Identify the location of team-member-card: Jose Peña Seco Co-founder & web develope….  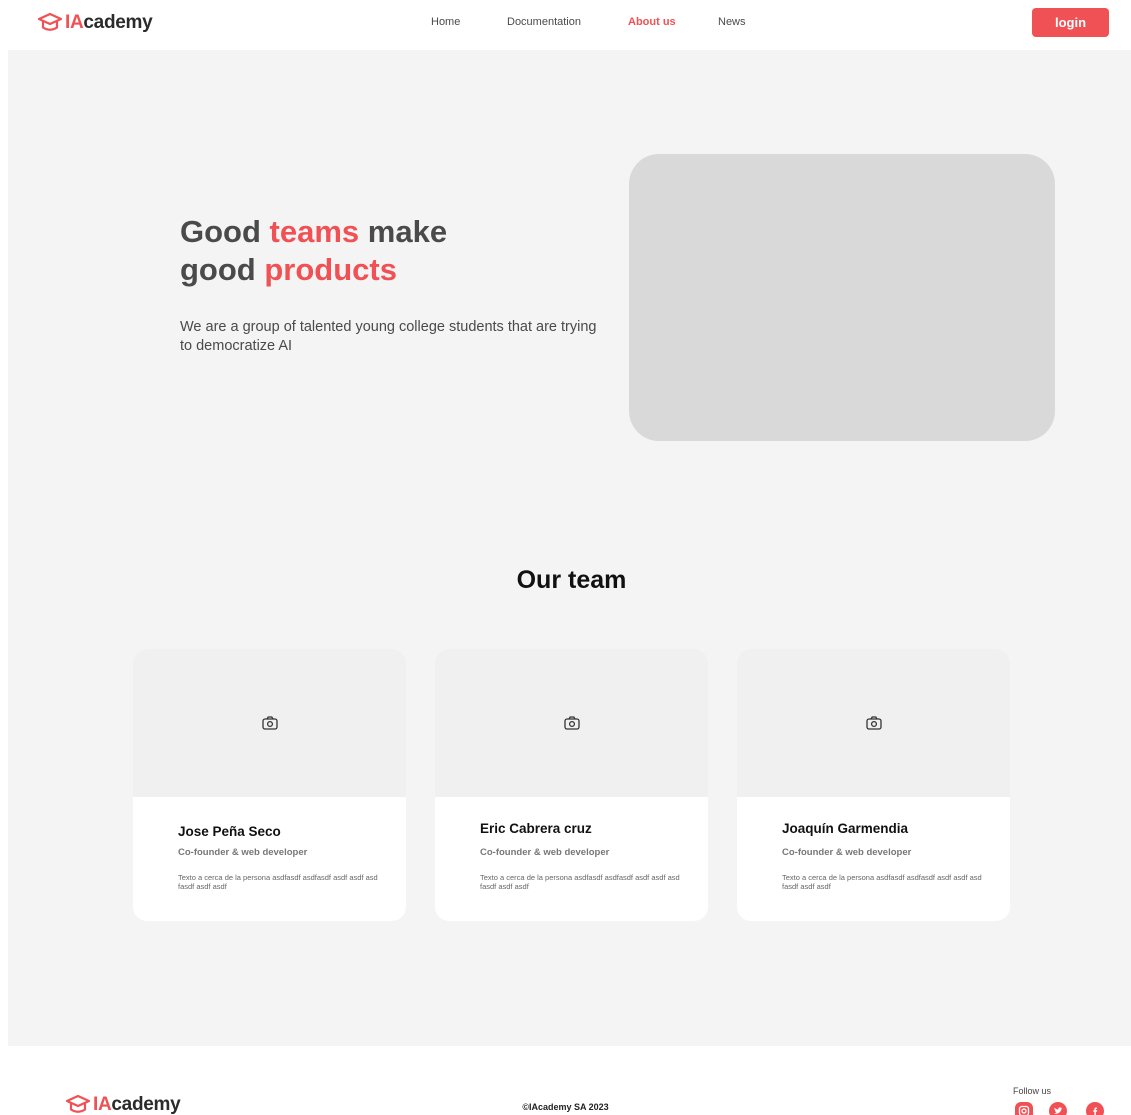
(269, 785).